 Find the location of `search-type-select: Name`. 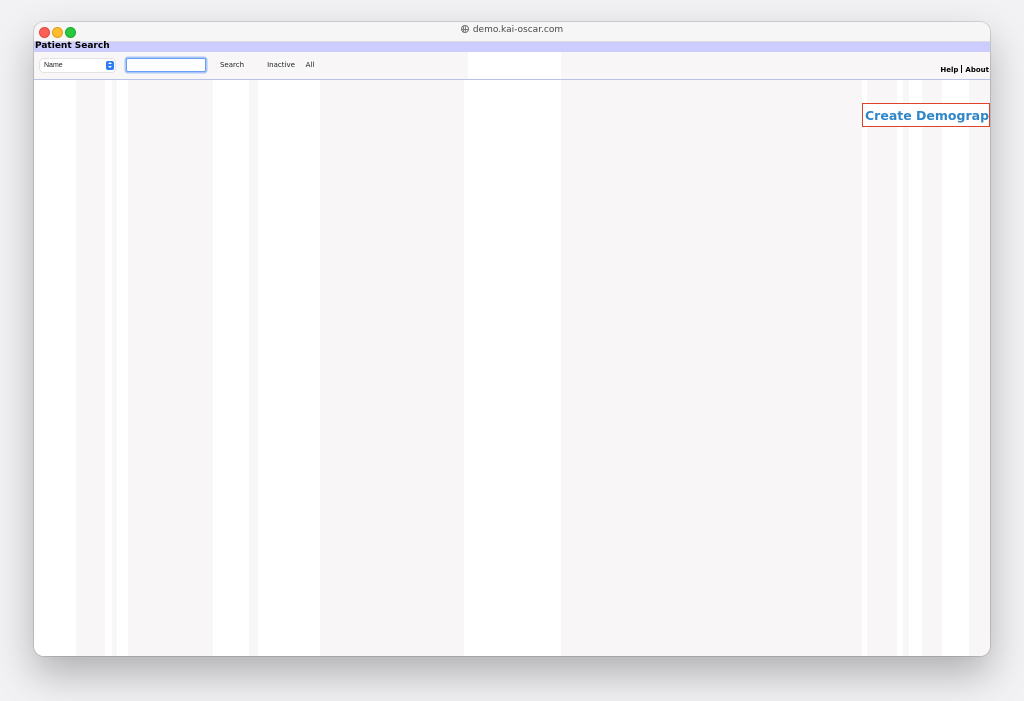

search-type-select: Name is located at coordinates (77, 65).